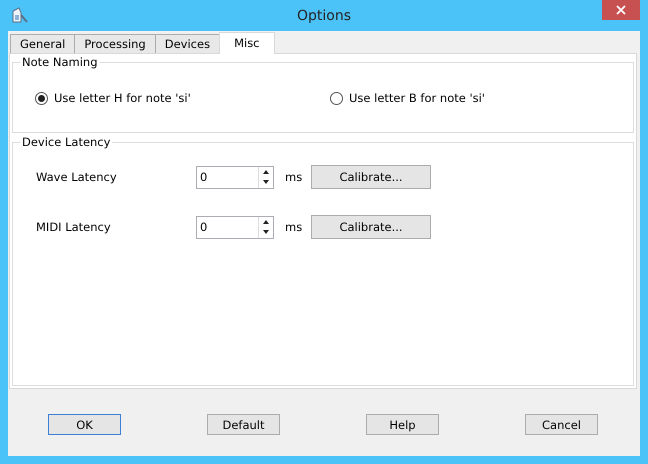 This screenshot has height=464, width=648. What do you see at coordinates (77, 177) in the screenshot?
I see `field-label: Wave Latency` at bounding box center [77, 177].